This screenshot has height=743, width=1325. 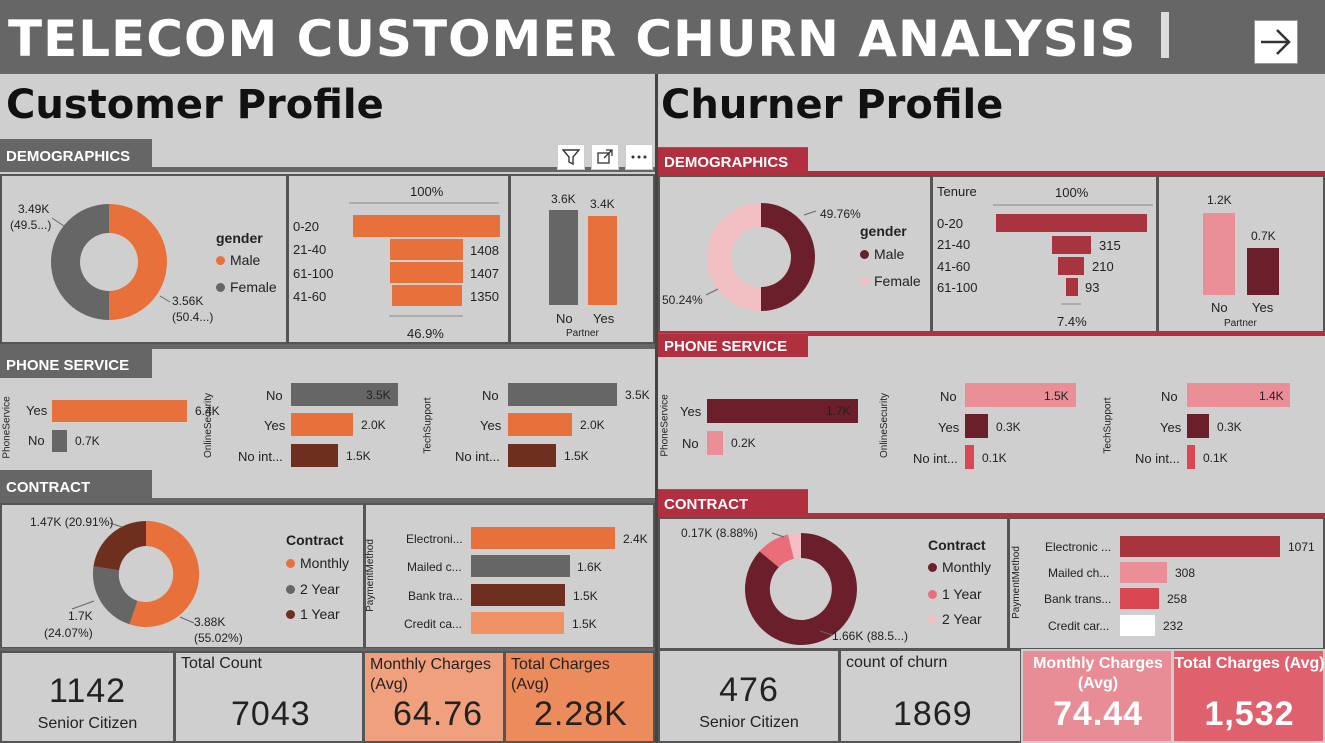 I want to click on funnel-value-label: 210, so click(x=1103, y=266).